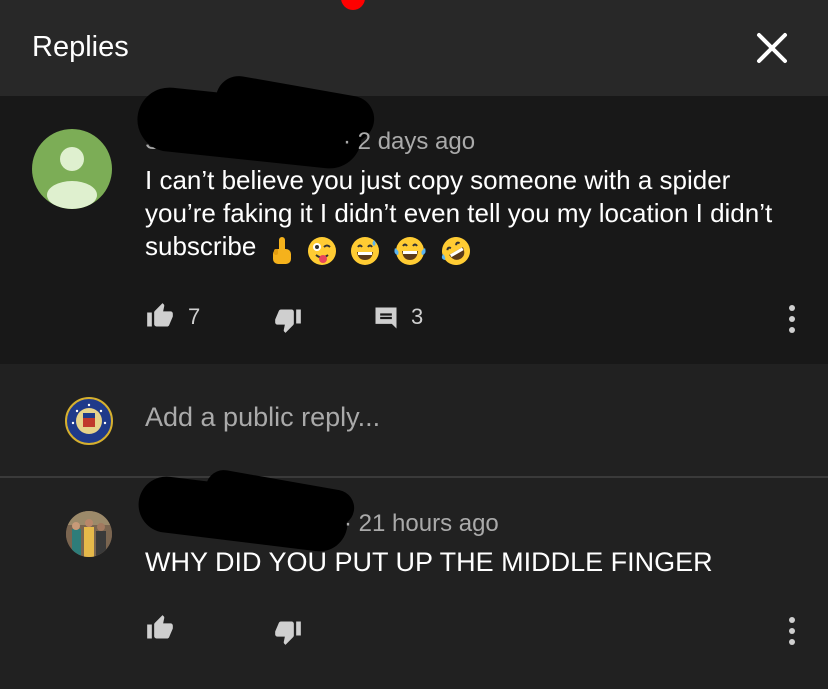 This screenshot has width=828, height=689. I want to click on reply-body: WHY DID YOU PUT UP THE MIDDLE FINGER, so click(429, 562).